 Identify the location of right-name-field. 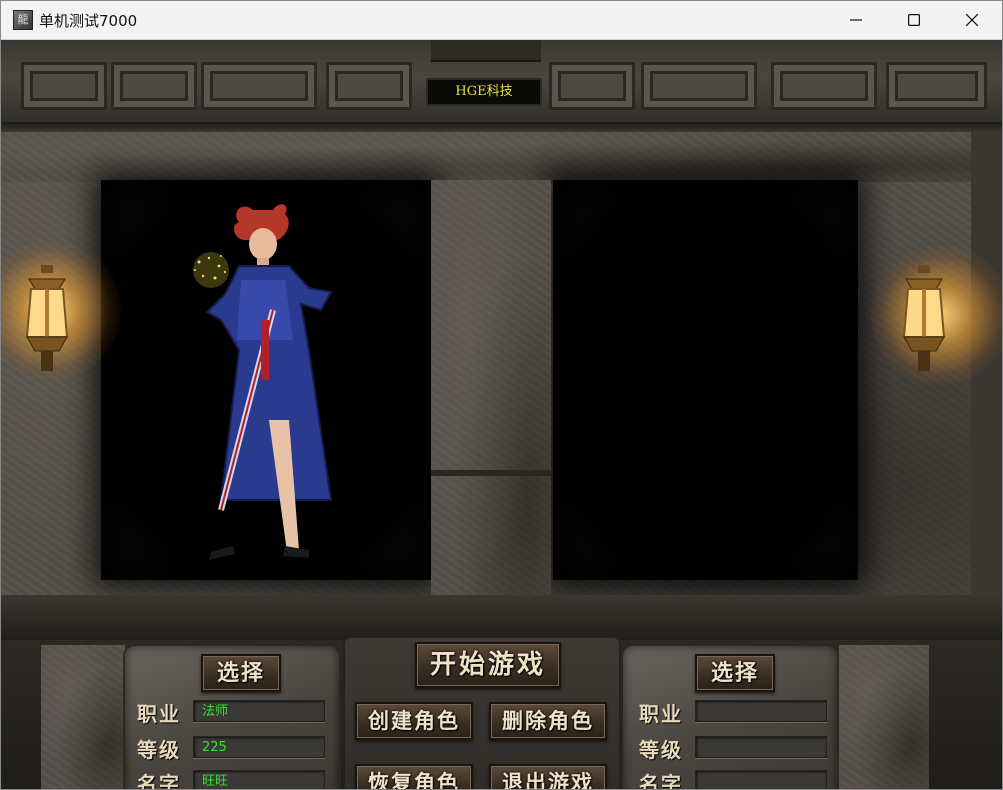
(761, 779).